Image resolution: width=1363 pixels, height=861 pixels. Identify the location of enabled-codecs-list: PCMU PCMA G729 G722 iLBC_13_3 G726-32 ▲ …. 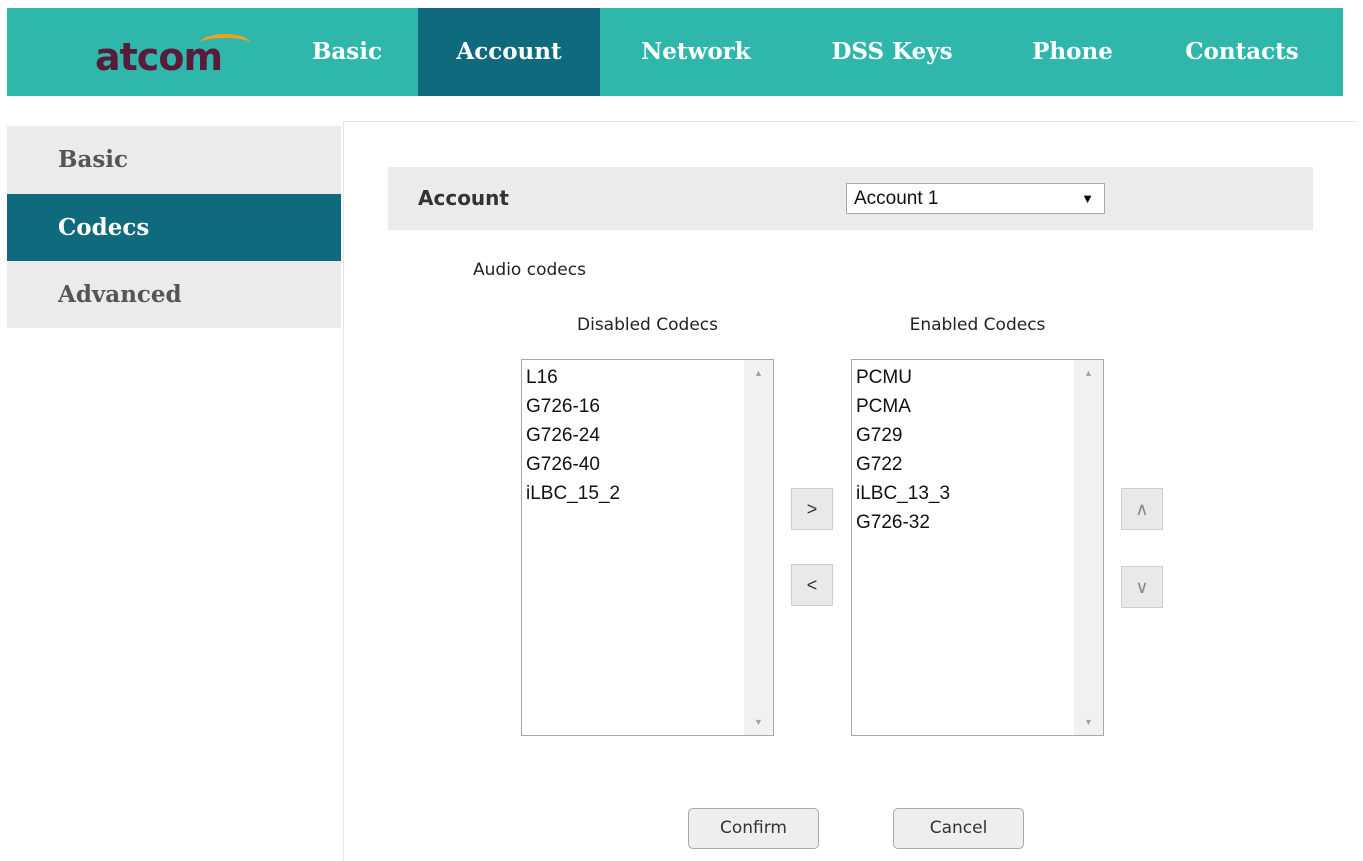
(977, 547).